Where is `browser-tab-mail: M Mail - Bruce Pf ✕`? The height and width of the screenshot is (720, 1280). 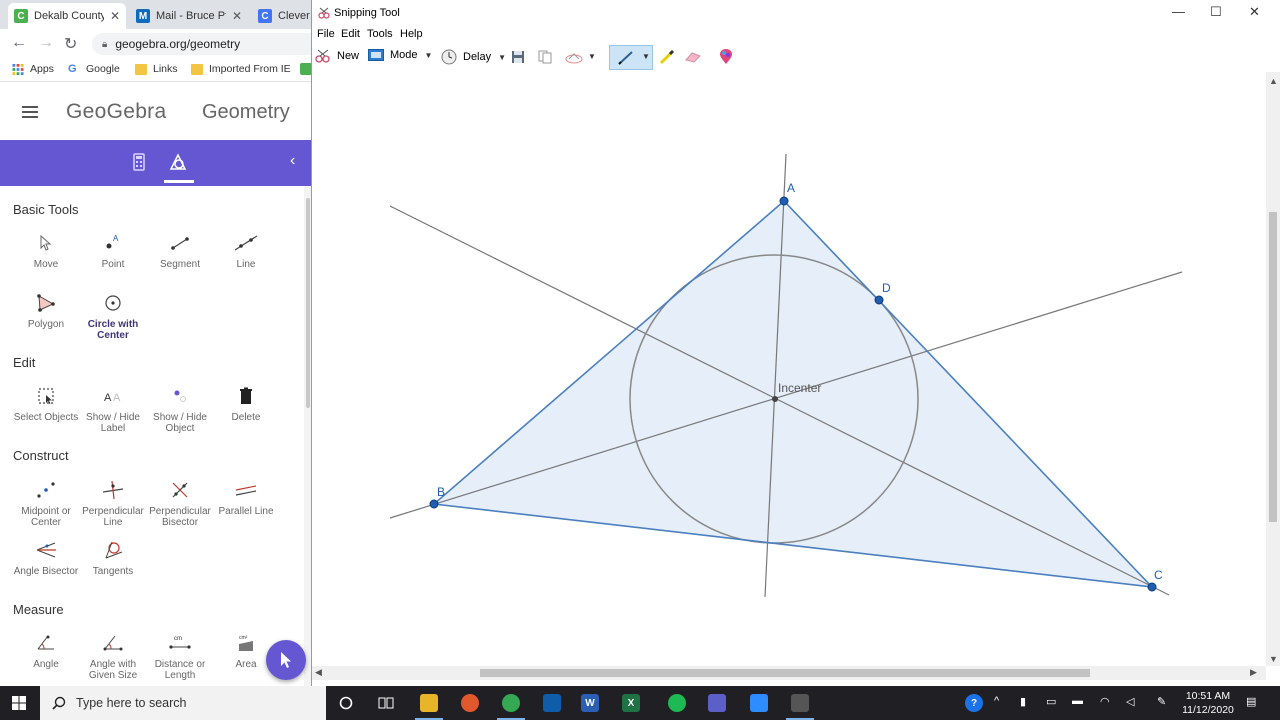
browser-tab-mail: M Mail - Bruce Pf ✕ is located at coordinates (189, 16).